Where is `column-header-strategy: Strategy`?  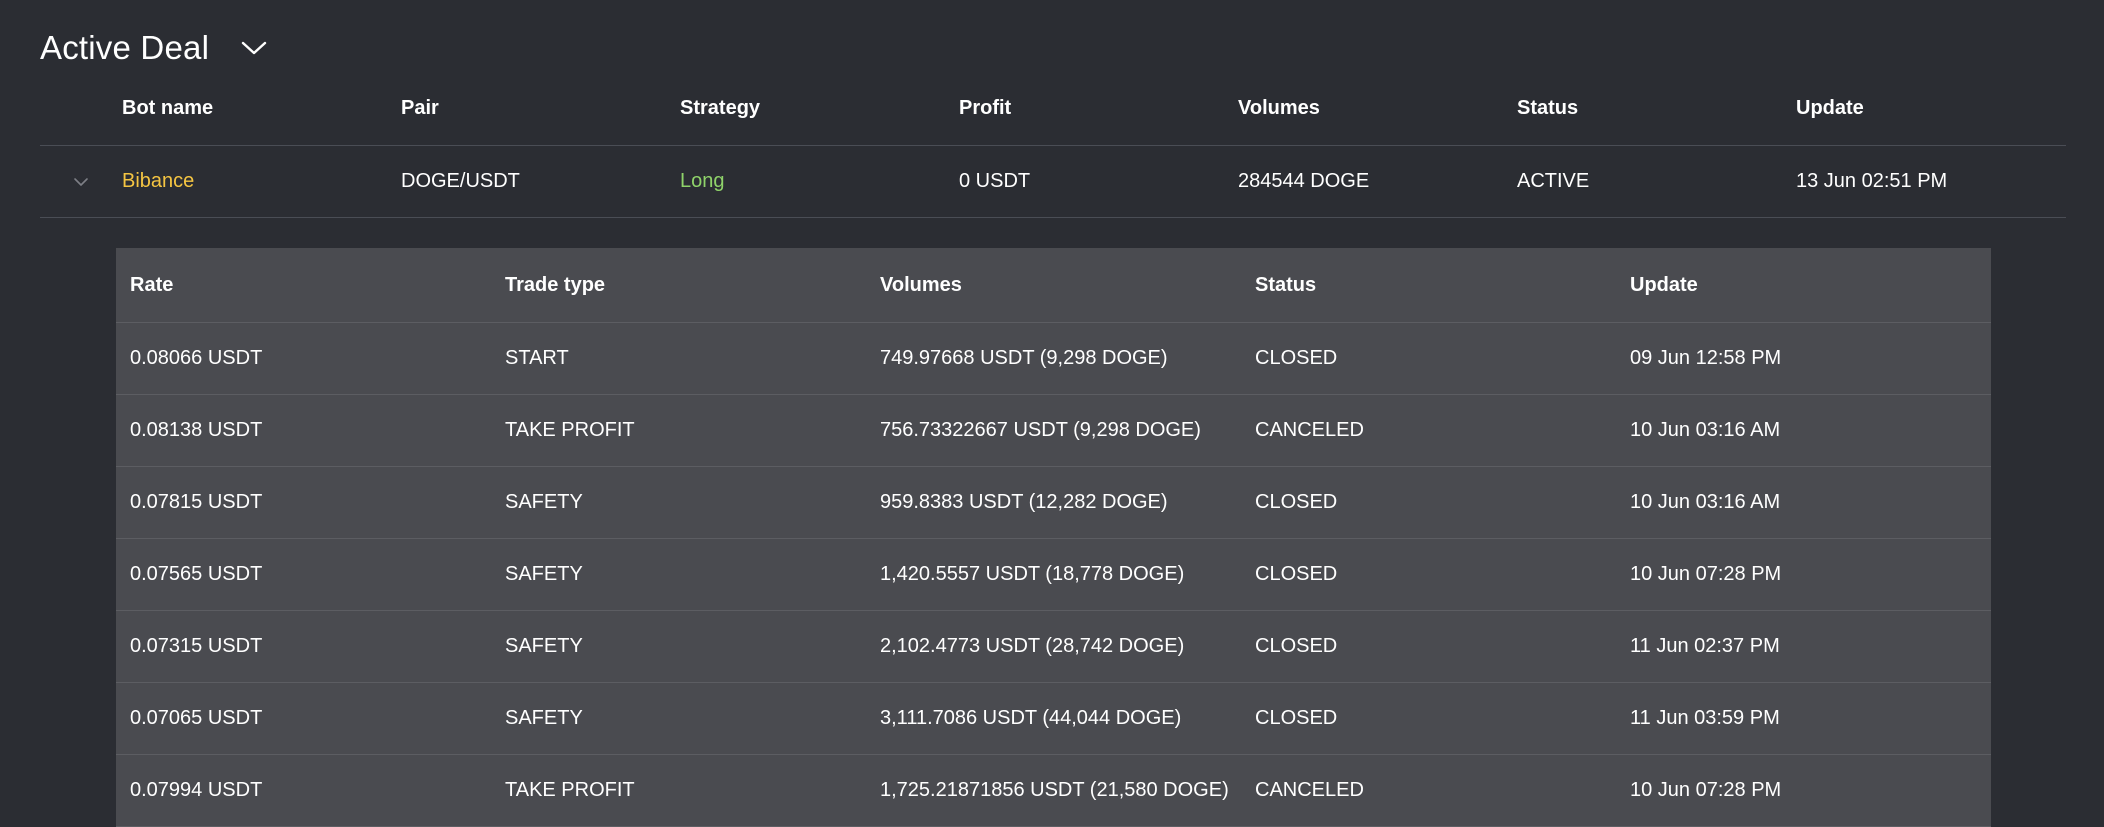
column-header-strategy: Strategy is located at coordinates (720, 108).